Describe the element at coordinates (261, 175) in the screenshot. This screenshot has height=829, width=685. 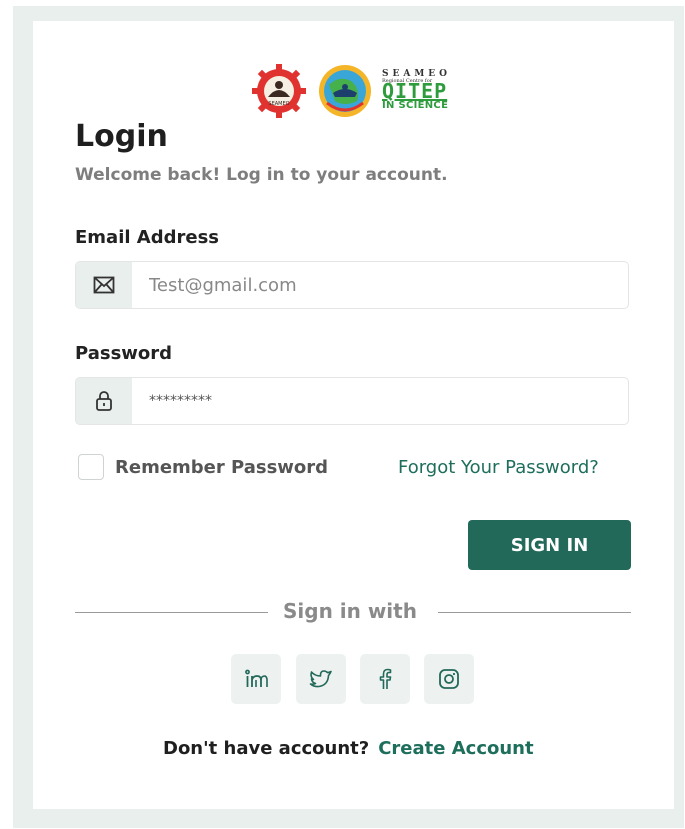
I see `page-subtitle: Welcome back! Log in to your account.` at that location.